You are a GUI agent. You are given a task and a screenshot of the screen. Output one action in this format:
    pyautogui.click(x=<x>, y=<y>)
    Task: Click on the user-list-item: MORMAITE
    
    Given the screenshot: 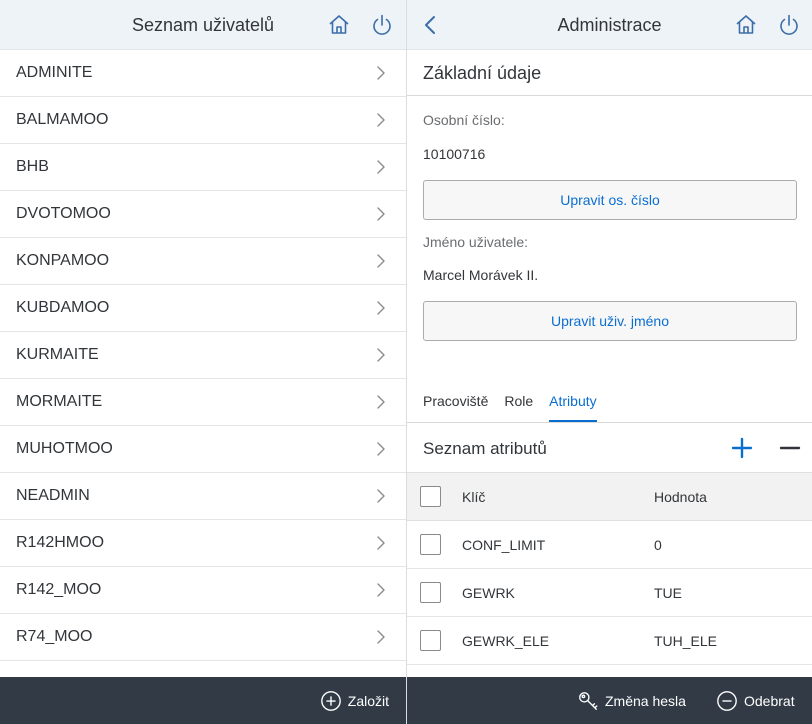 What is the action you would take?
    pyautogui.click(x=203, y=402)
    